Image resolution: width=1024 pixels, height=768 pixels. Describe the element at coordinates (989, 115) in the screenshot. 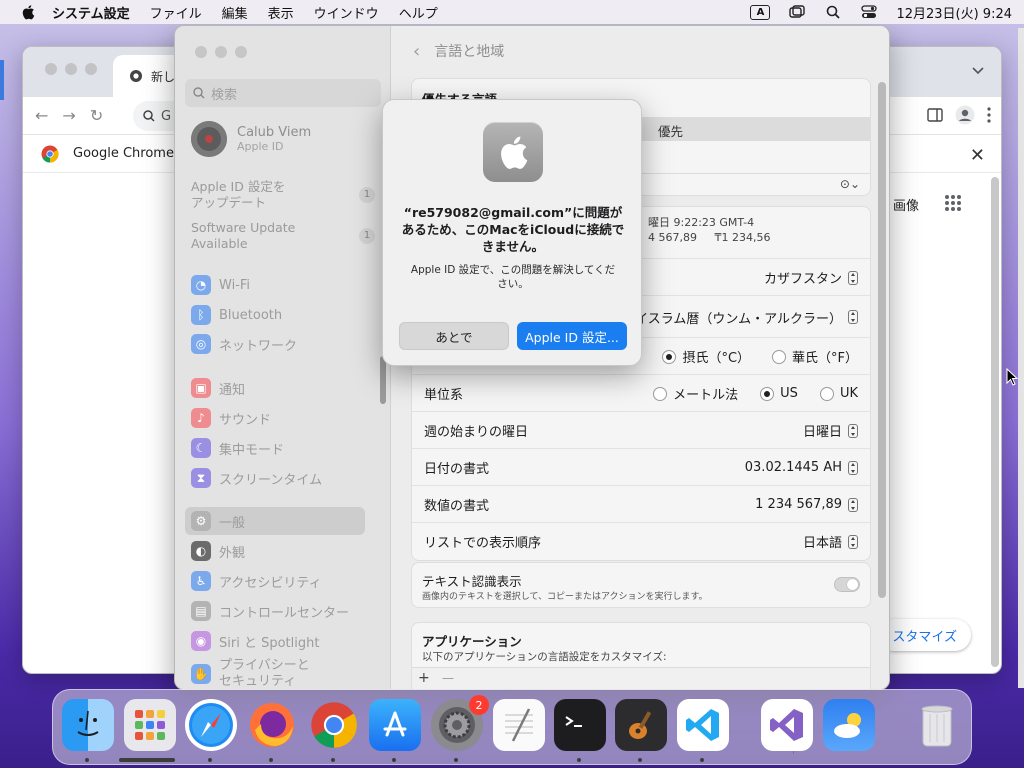

I see `more-menu-icon` at that location.